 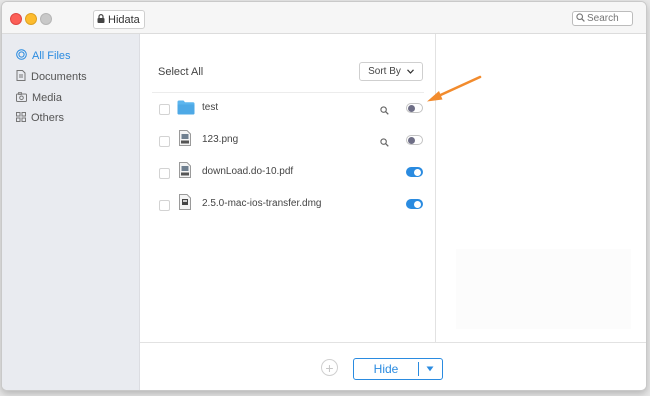 I want to click on sidebar-item-media: Media, so click(x=39, y=98).